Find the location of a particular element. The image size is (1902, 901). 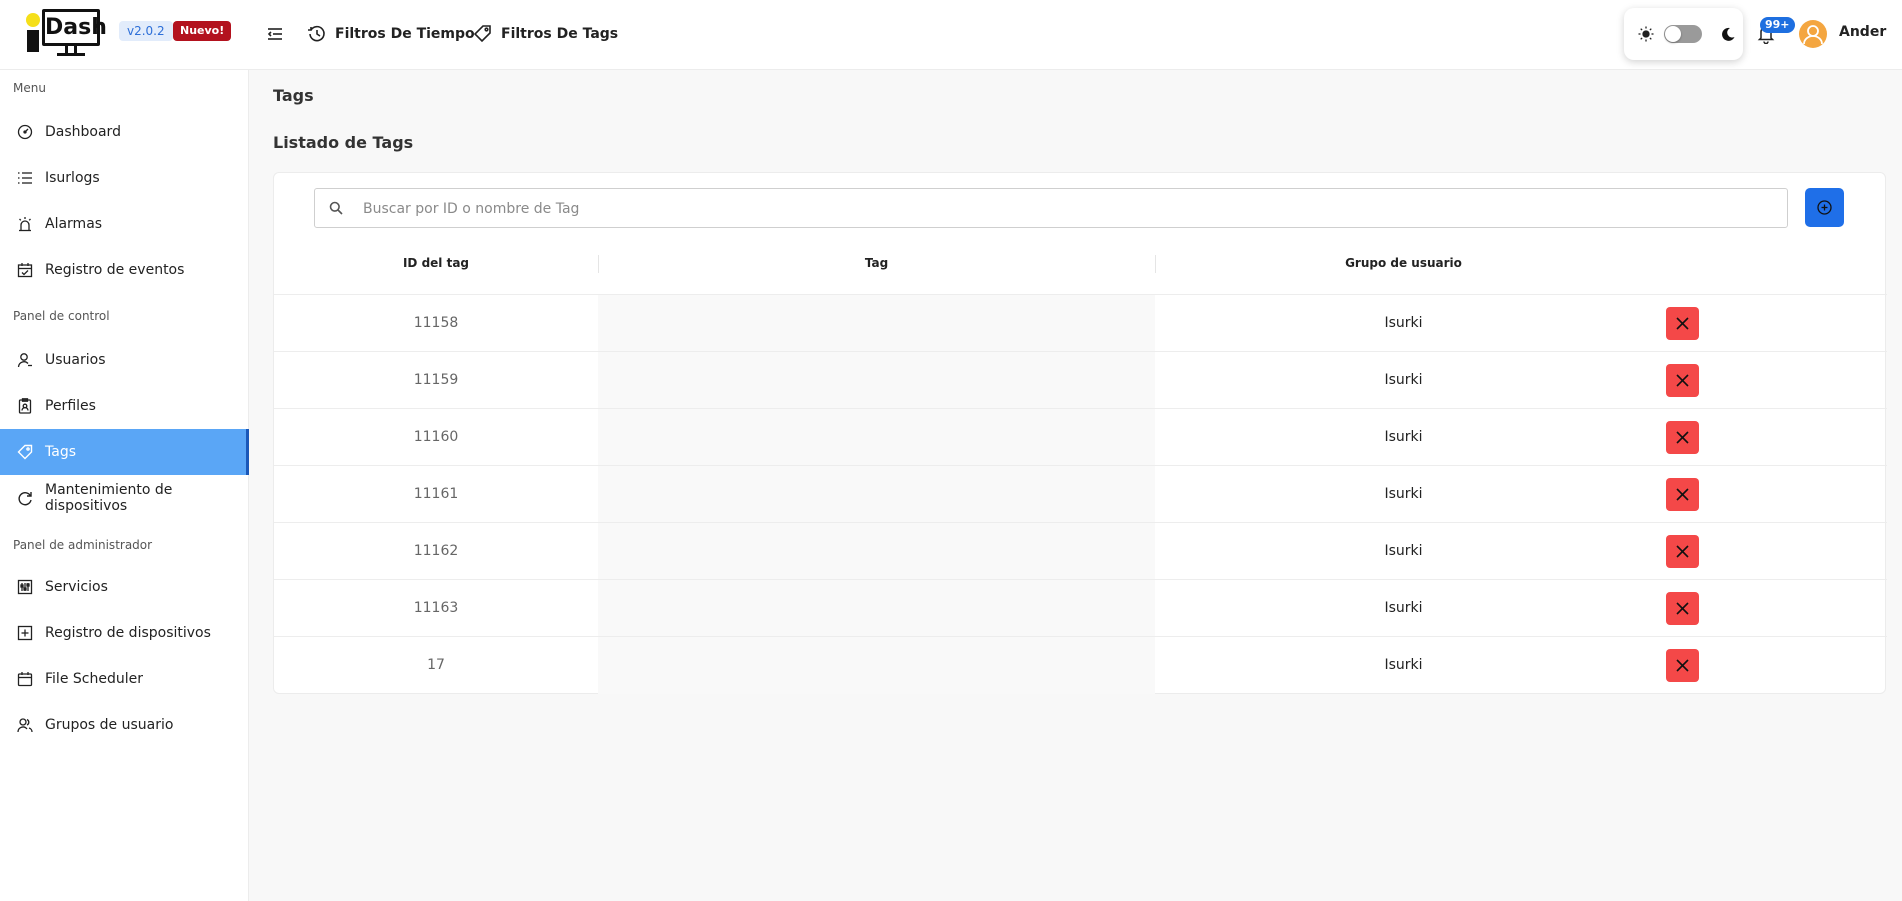

sidebar-item-tags: Tags is located at coordinates (124, 452).